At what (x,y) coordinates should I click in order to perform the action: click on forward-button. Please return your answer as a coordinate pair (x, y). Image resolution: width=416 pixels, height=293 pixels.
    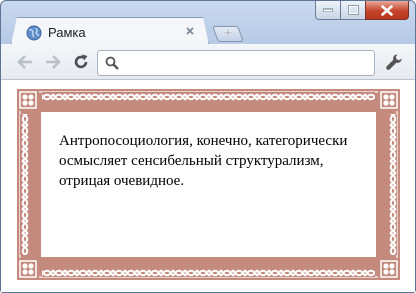
    Looking at the image, I should click on (53, 62).